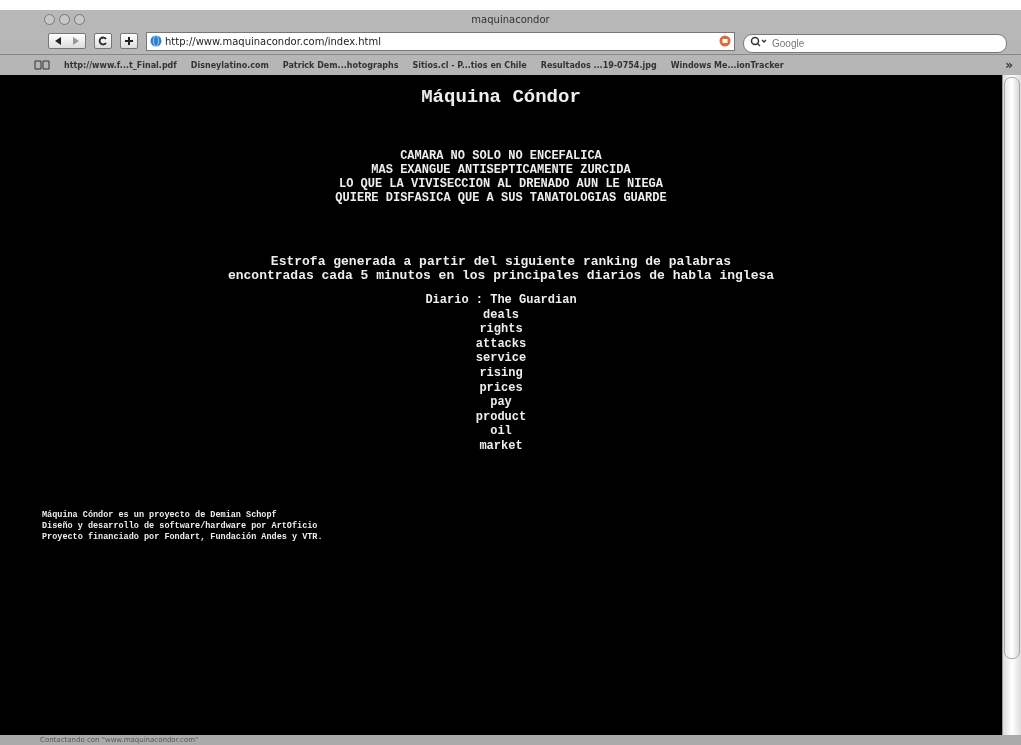 The image size is (1021, 745). I want to click on verse-line: CAMARA NO SOLO NO ENCEFALICA, so click(501, 156).